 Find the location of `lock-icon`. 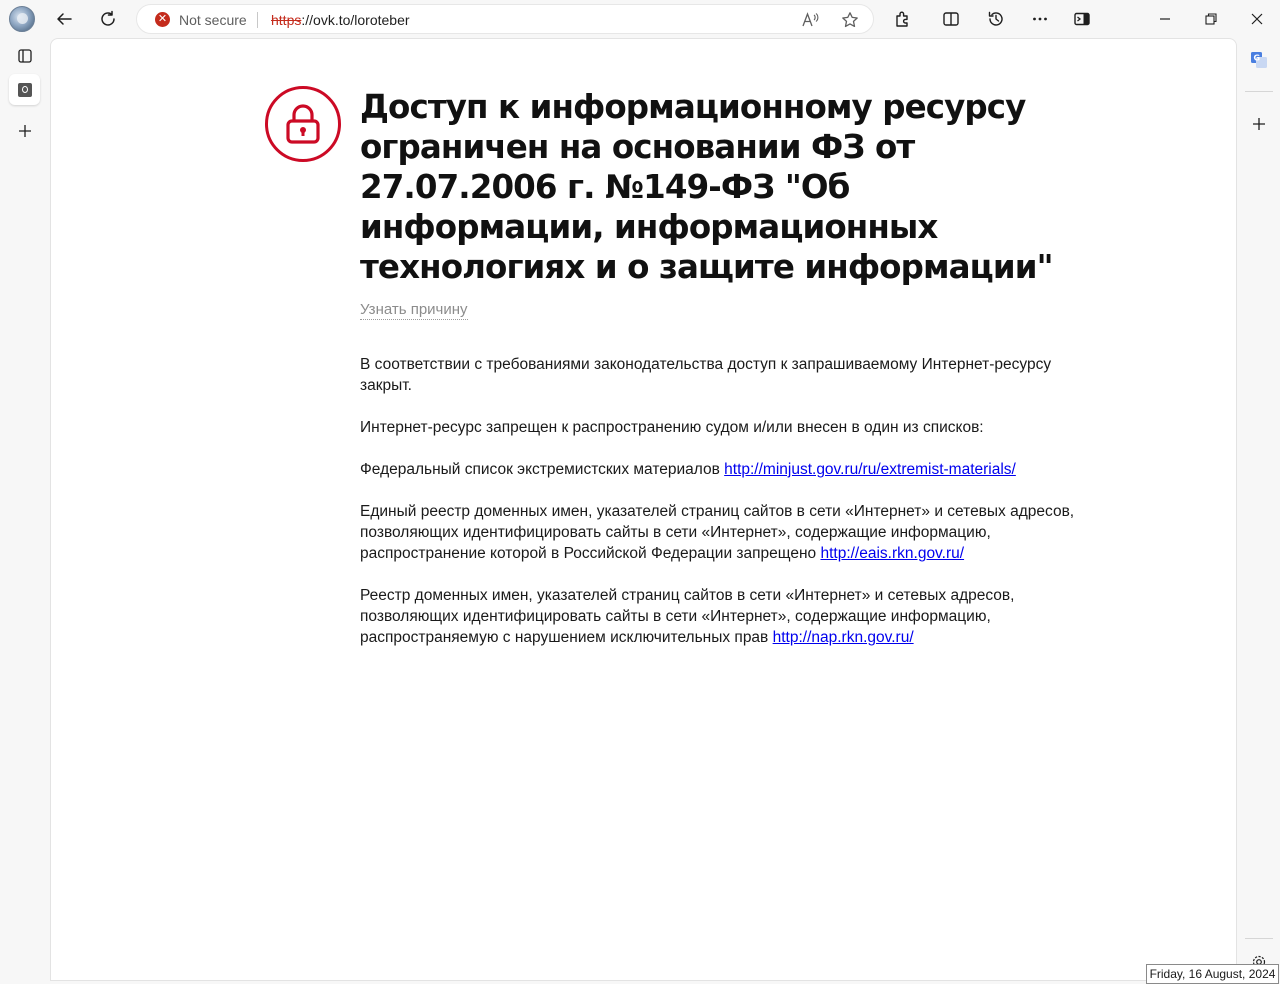

lock-icon is located at coordinates (303, 124).